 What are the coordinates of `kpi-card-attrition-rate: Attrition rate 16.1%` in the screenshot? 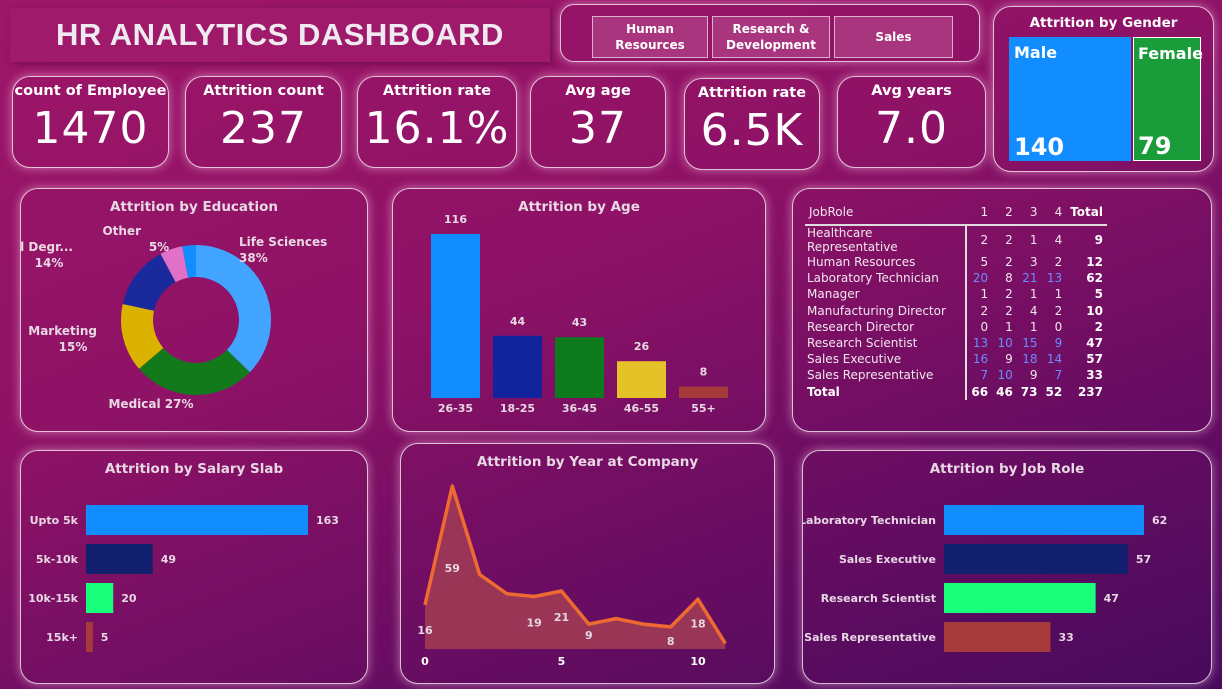 It's located at (437, 122).